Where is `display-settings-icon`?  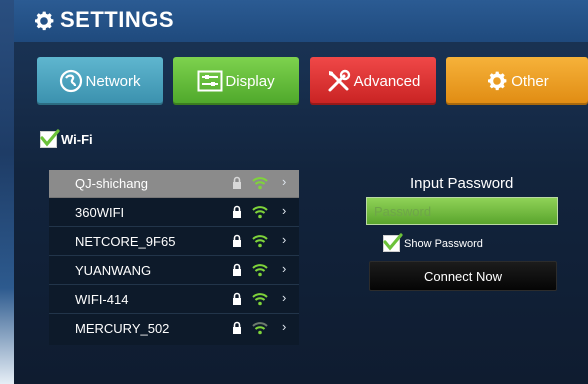
display-settings-icon is located at coordinates (210, 81).